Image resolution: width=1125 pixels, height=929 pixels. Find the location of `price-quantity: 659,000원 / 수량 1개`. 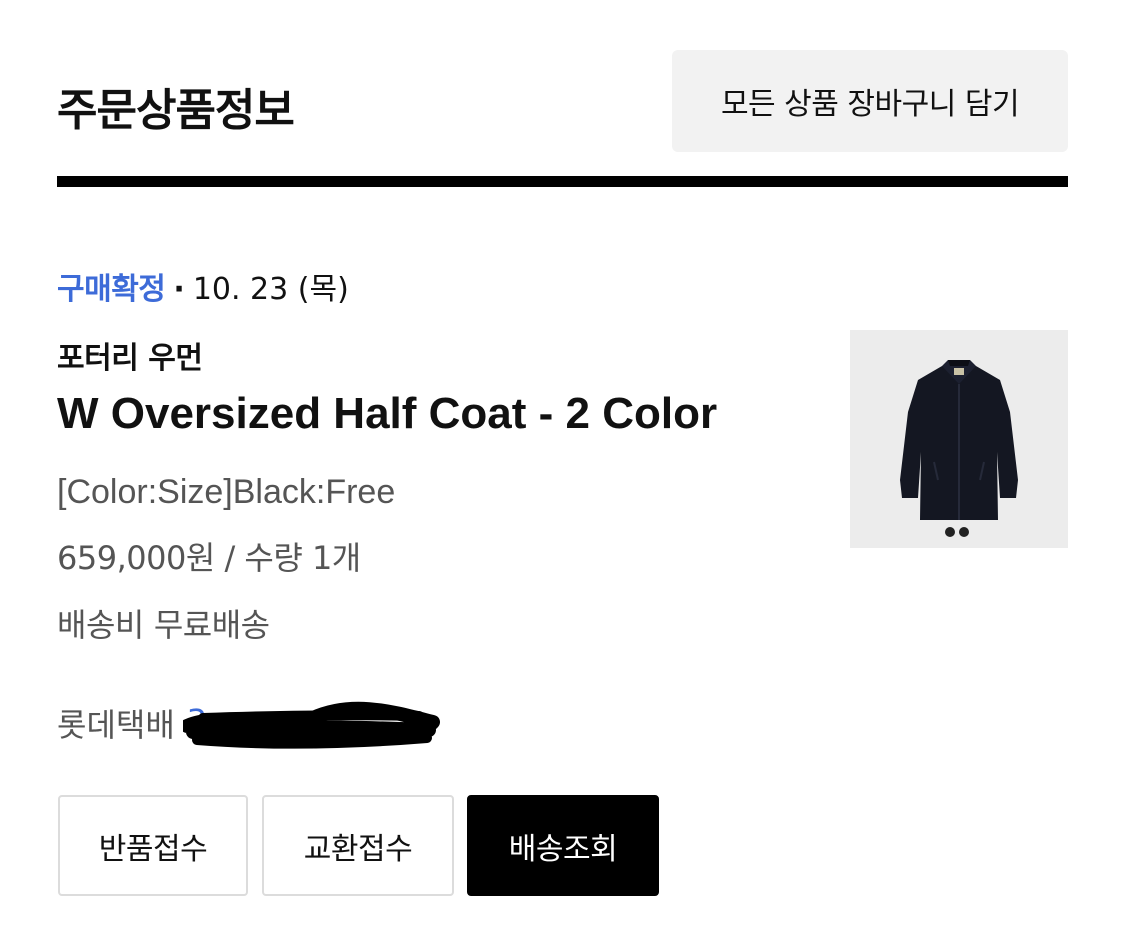

price-quantity: 659,000원 / 수량 1개 is located at coordinates (209, 558).